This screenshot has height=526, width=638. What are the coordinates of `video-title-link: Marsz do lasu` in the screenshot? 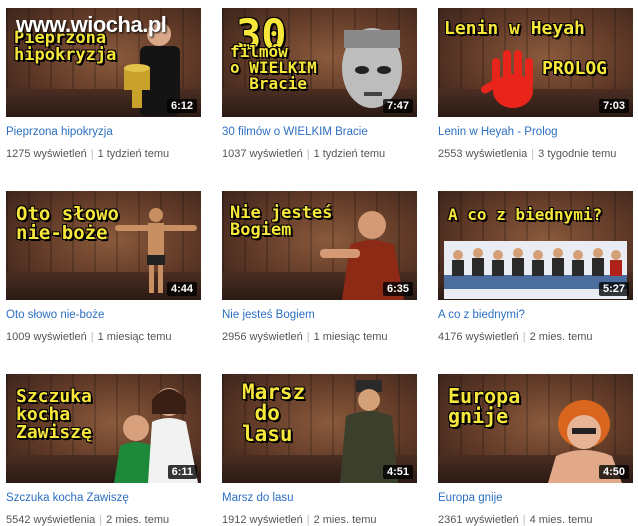 It's located at (319, 498).